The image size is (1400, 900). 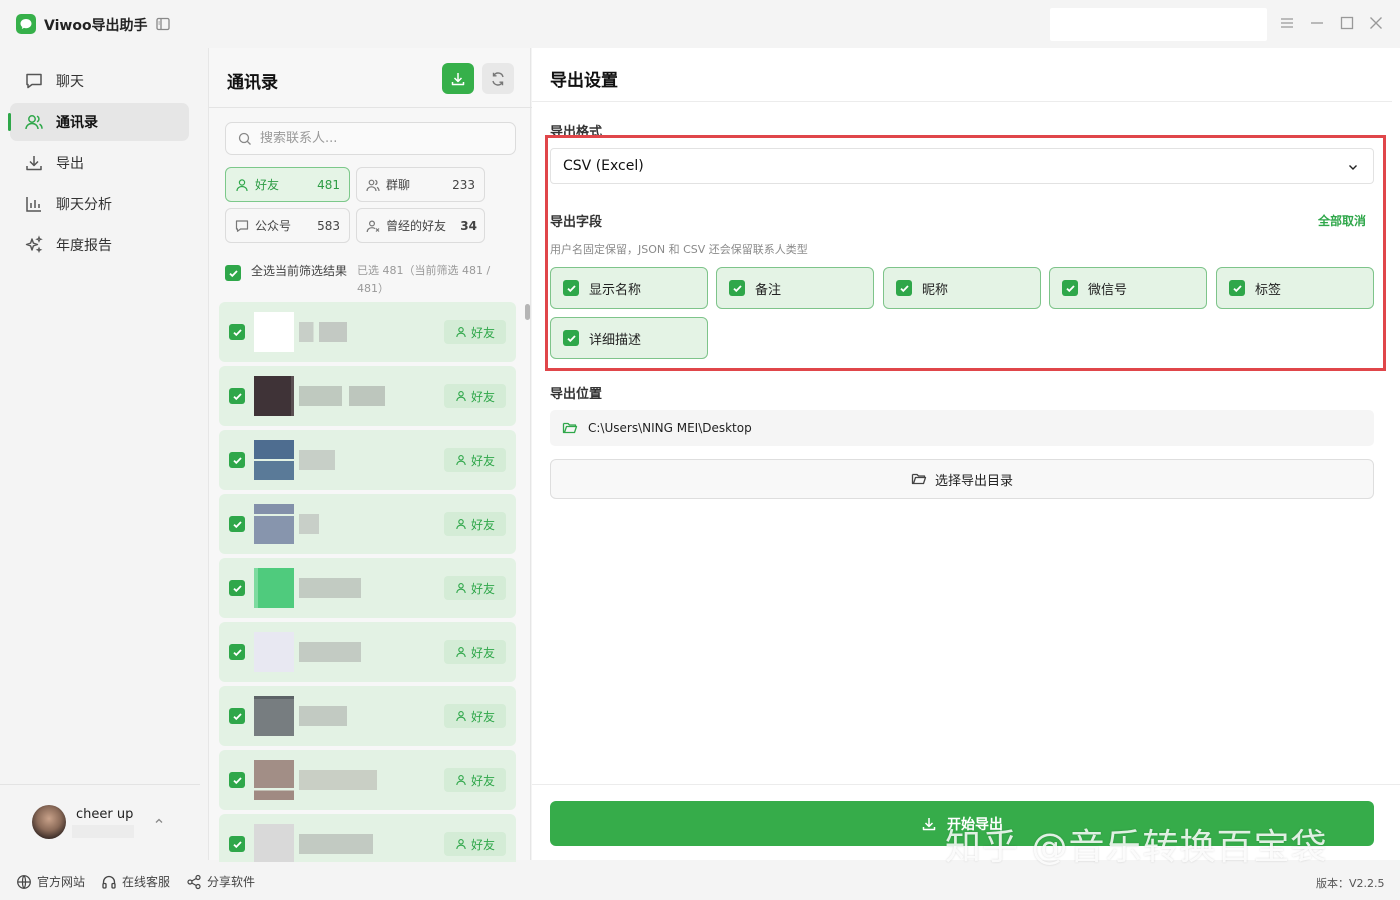 I want to click on chevron-up-icon, so click(x=159, y=821).